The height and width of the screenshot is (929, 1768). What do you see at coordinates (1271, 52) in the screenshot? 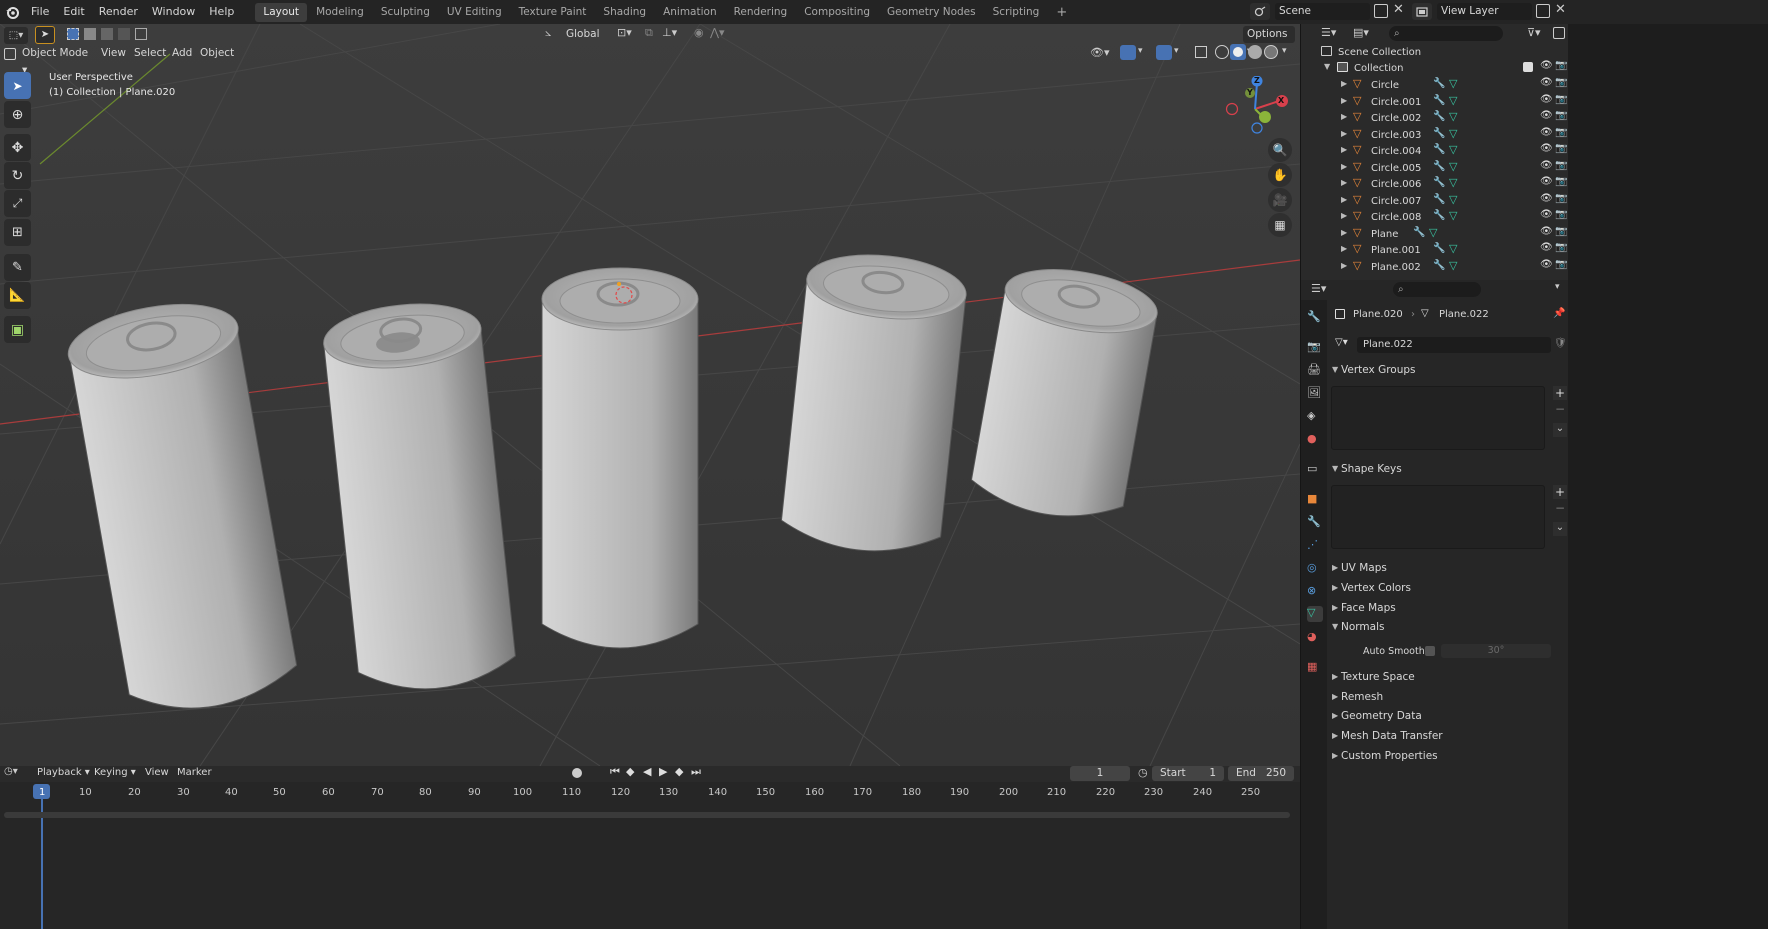
I see `rendered-shading-icon` at bounding box center [1271, 52].